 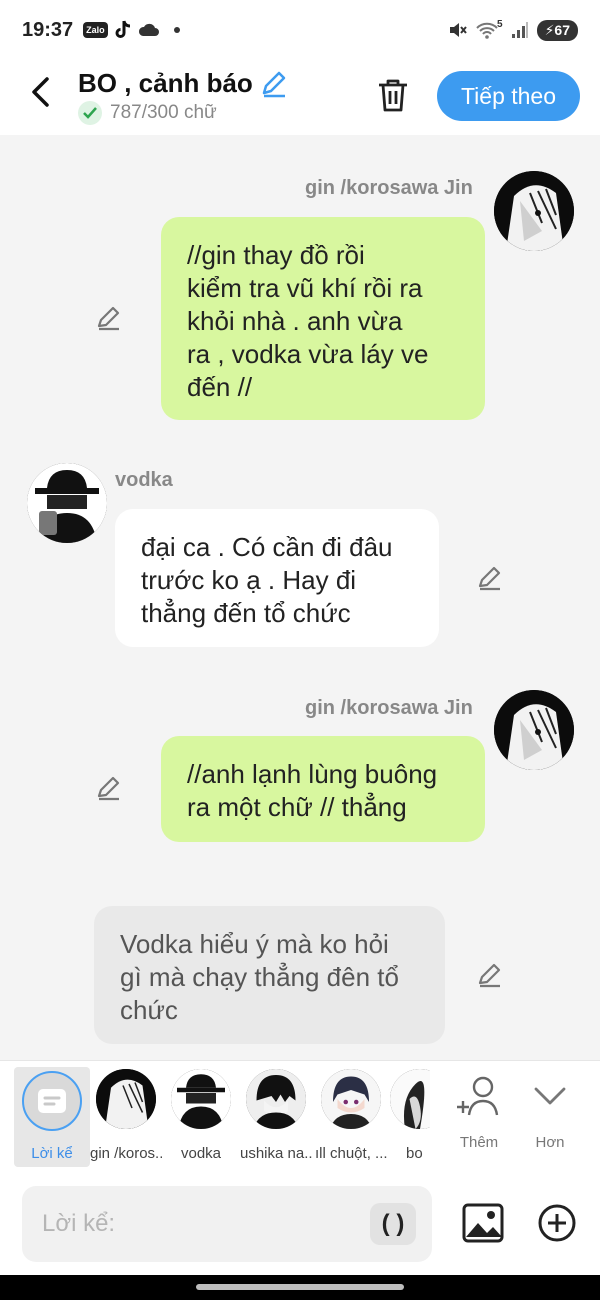 I want to click on edit-title-icon, so click(x=274, y=84).